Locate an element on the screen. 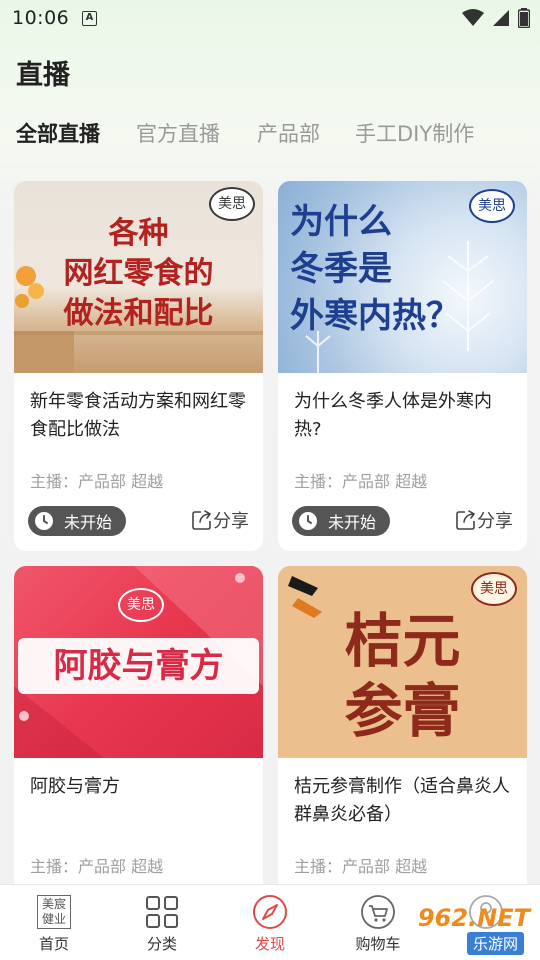  nav-label: 首页 is located at coordinates (53, 944).